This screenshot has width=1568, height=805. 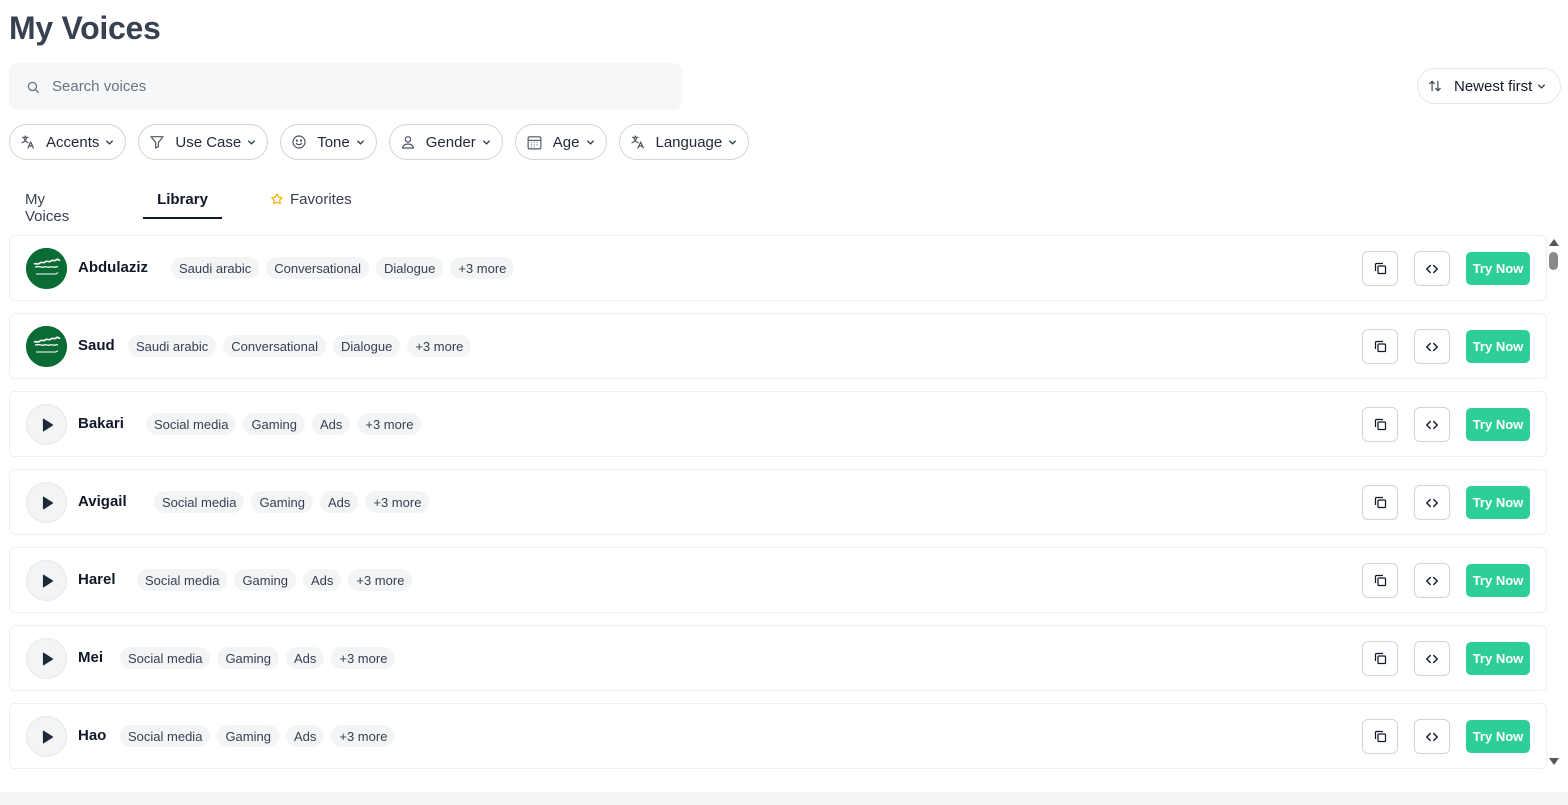 What do you see at coordinates (778, 736) in the screenshot?
I see `voice-row: Hao Social media Gaming Ads +3 more Try Now` at bounding box center [778, 736].